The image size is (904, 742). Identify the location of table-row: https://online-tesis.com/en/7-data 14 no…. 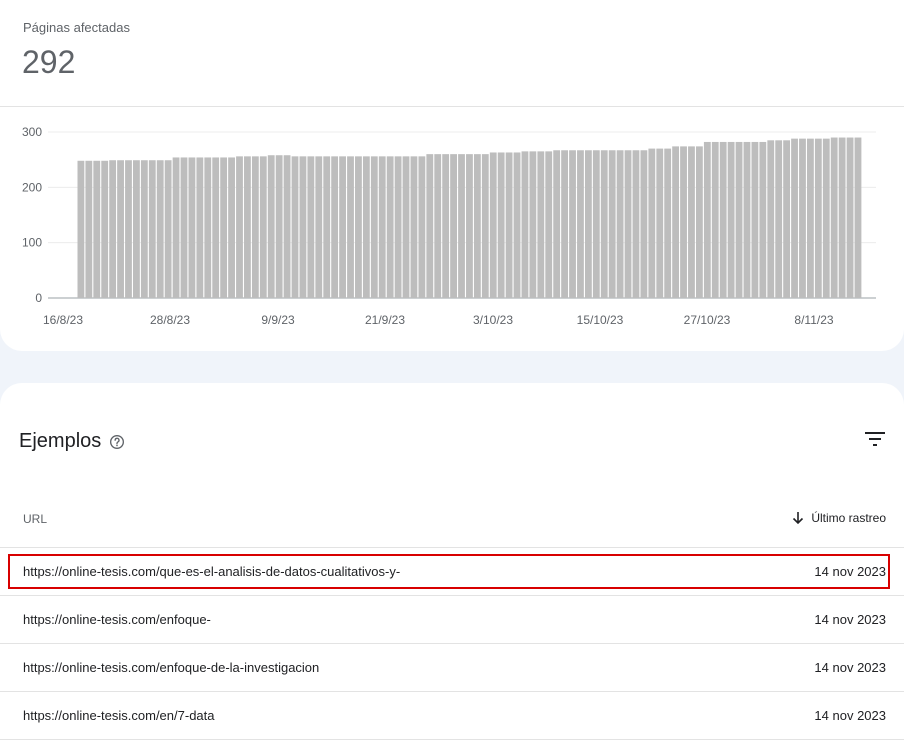
(452, 715).